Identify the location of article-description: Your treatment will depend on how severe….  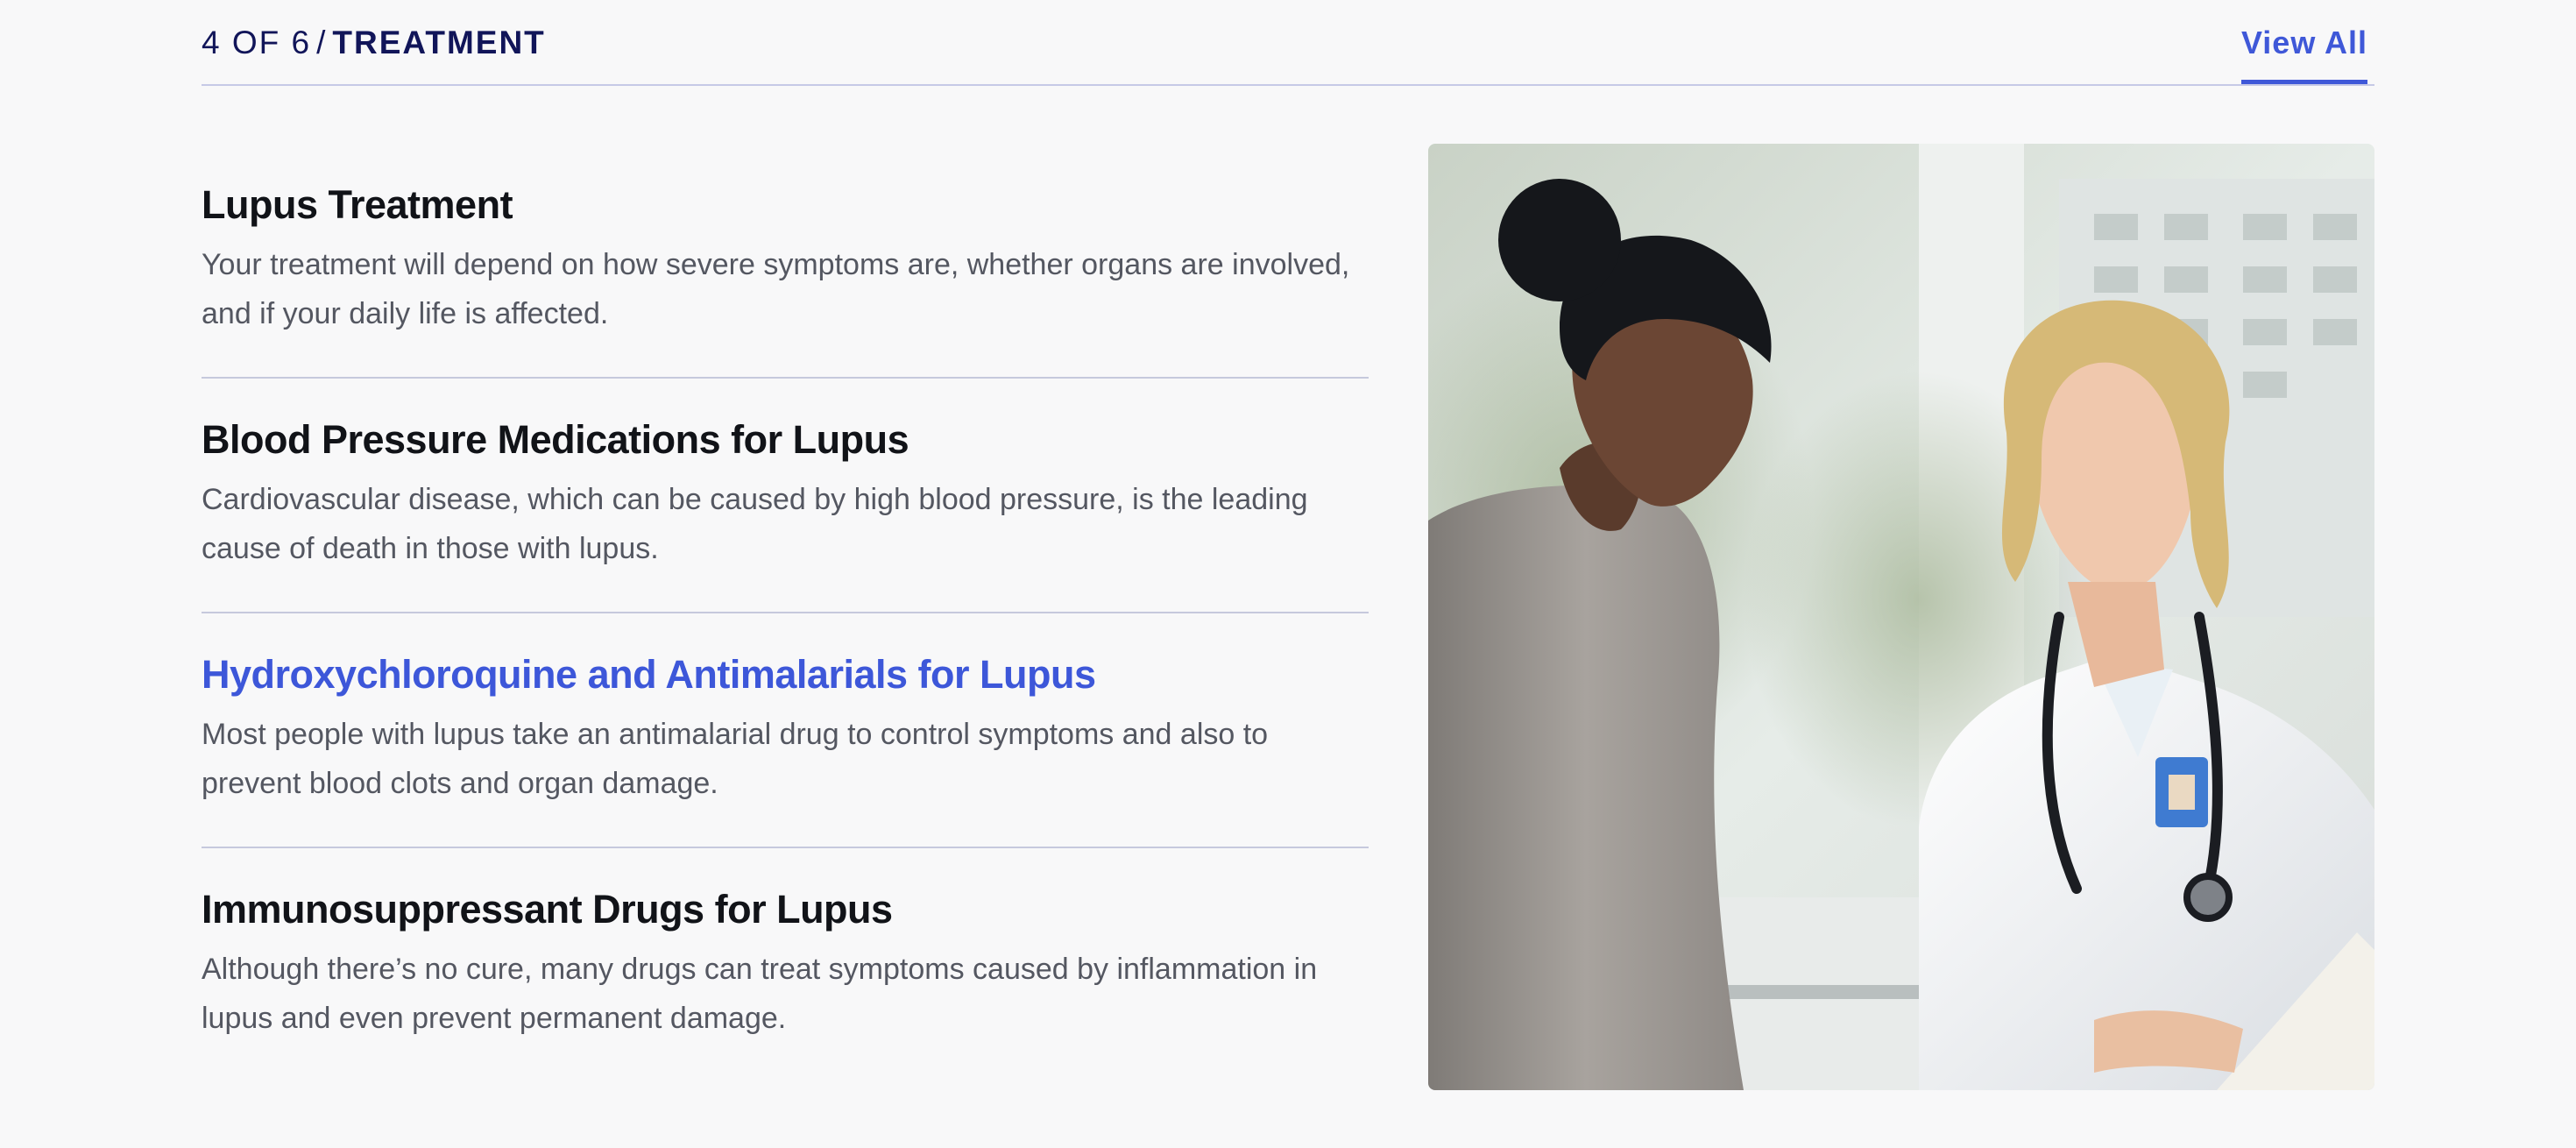
(776, 289).